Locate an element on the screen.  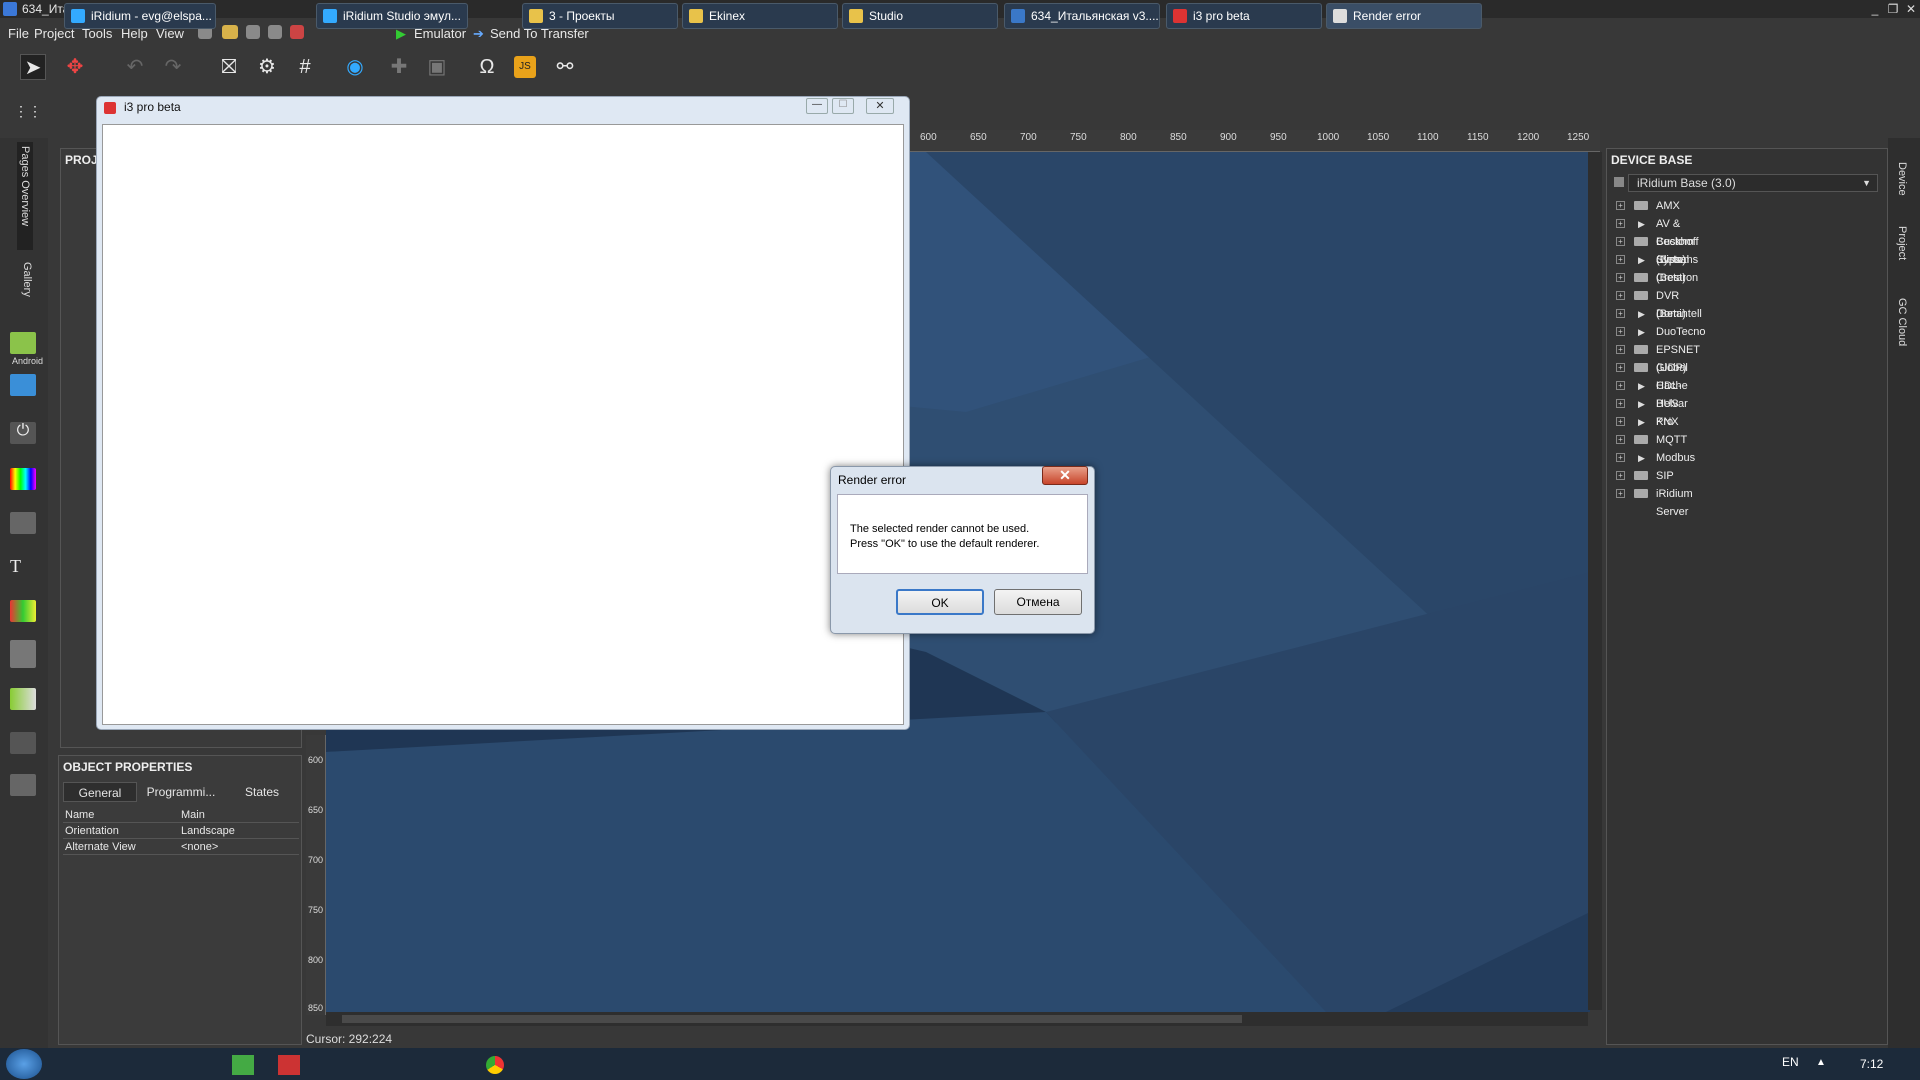
device-base-select: iRidium Base (3.0) ▼ is located at coordinates (1753, 183).